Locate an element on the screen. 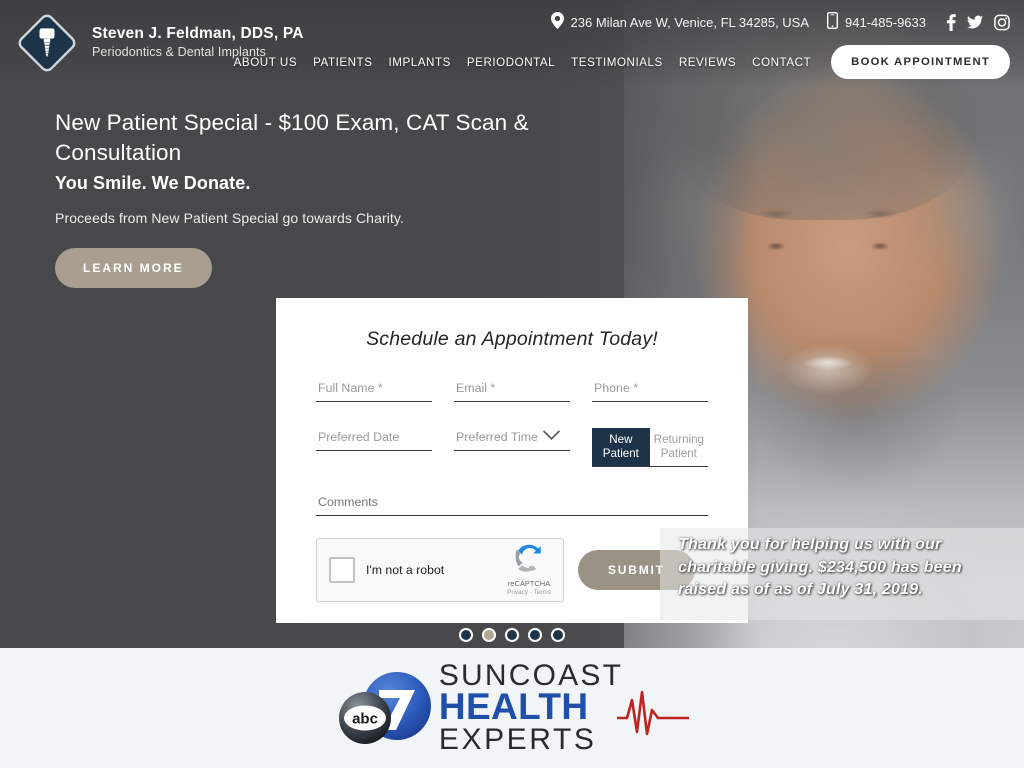 The width and height of the screenshot is (1024, 768). address-text: 236 Milan Ave W, Venice, FL 34285, USA is located at coordinates (690, 22).